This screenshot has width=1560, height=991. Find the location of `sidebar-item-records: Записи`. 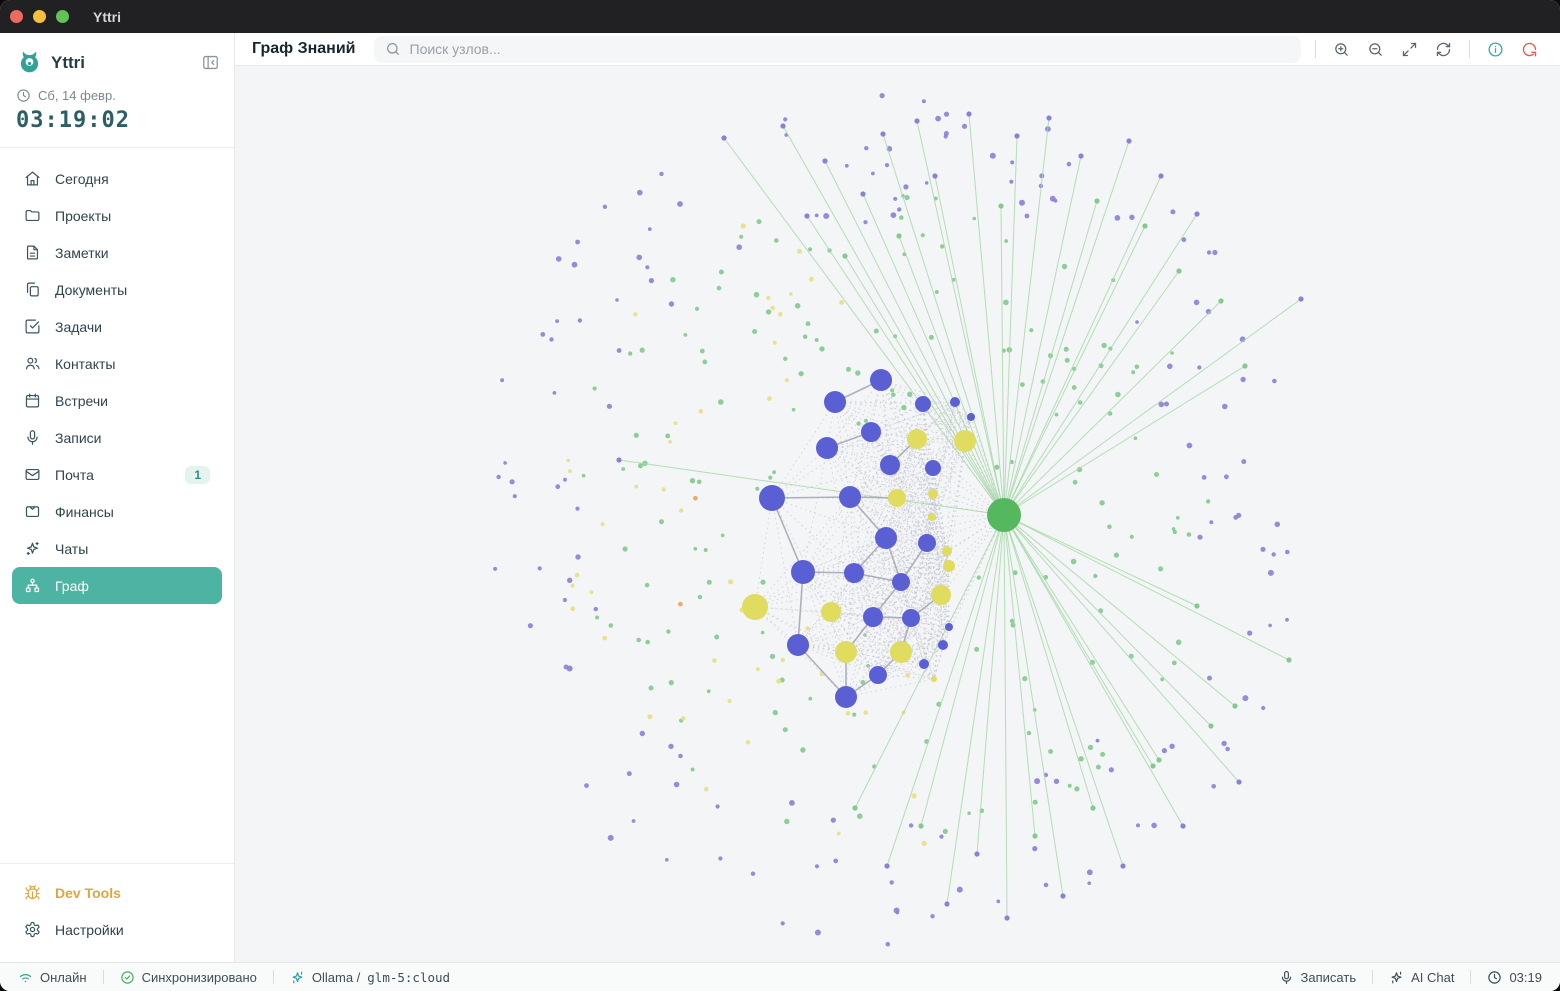

sidebar-item-records: Записи is located at coordinates (117, 437).